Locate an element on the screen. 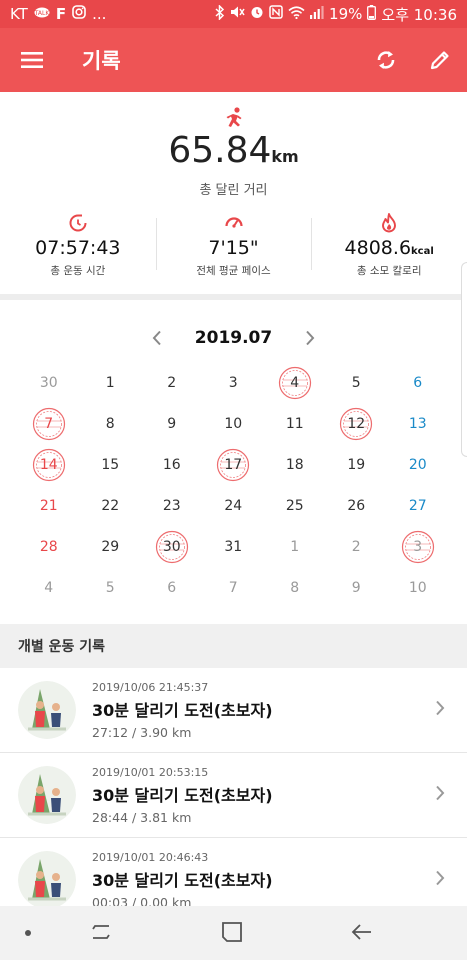 The width and height of the screenshot is (467, 960). calendar-month: 2019.07 is located at coordinates (233, 338).